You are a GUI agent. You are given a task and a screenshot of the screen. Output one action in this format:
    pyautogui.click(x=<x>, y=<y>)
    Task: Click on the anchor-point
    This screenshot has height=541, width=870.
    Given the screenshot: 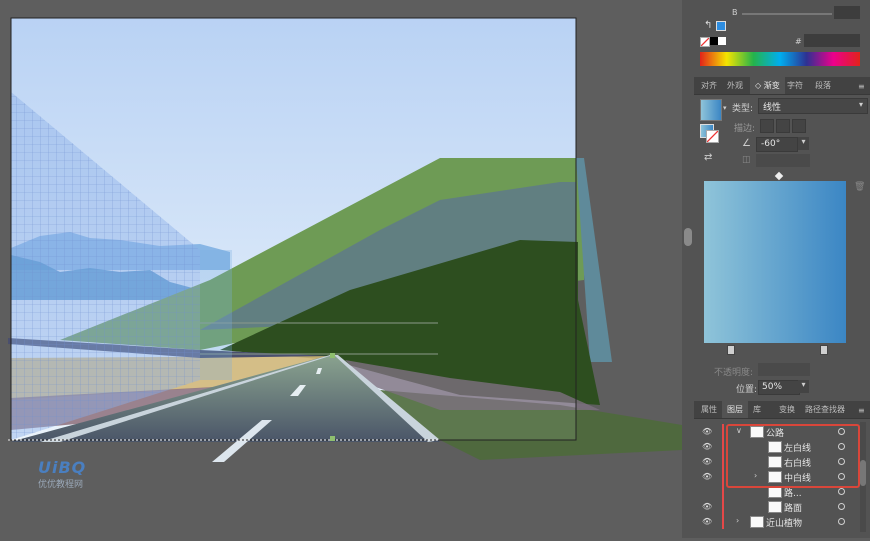 What is the action you would take?
    pyautogui.click(x=332, y=438)
    